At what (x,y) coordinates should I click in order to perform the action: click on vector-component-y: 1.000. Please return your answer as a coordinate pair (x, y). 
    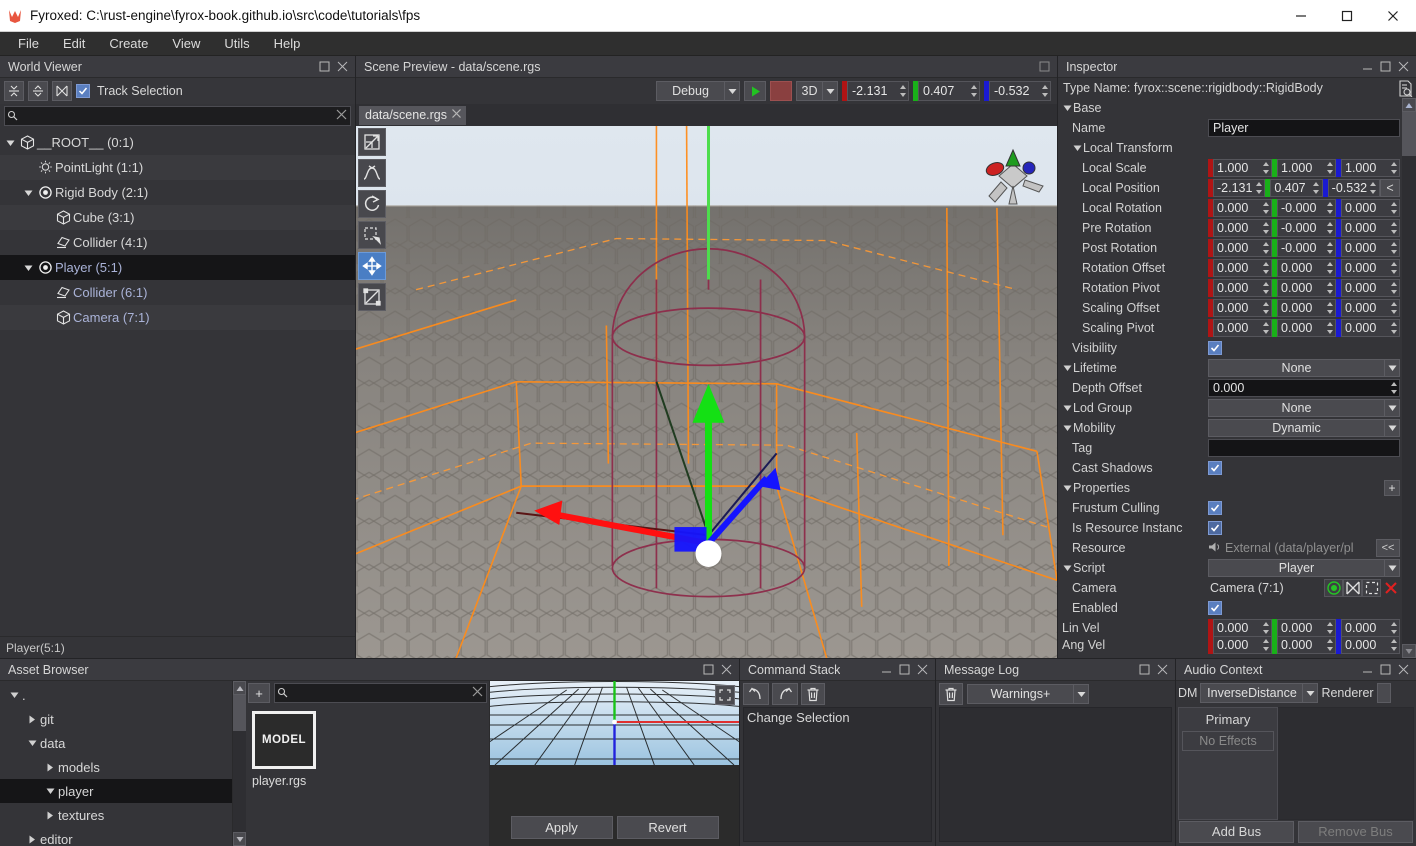
    Looking at the image, I should click on (1304, 168).